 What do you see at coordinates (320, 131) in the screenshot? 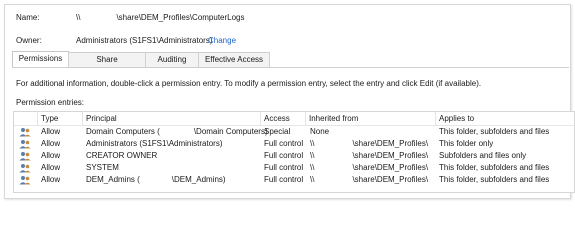
I see `row-inherited-from: None` at bounding box center [320, 131].